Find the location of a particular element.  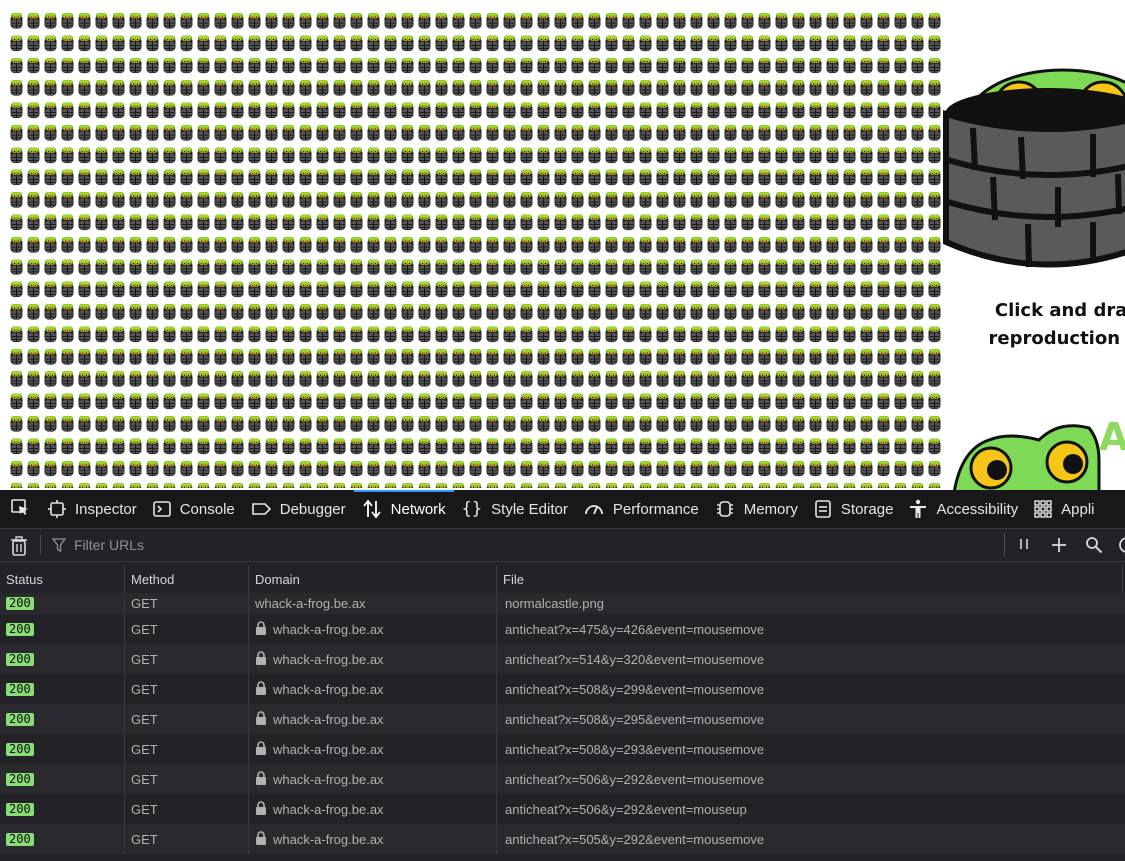

filter-icon is located at coordinates (59, 545).